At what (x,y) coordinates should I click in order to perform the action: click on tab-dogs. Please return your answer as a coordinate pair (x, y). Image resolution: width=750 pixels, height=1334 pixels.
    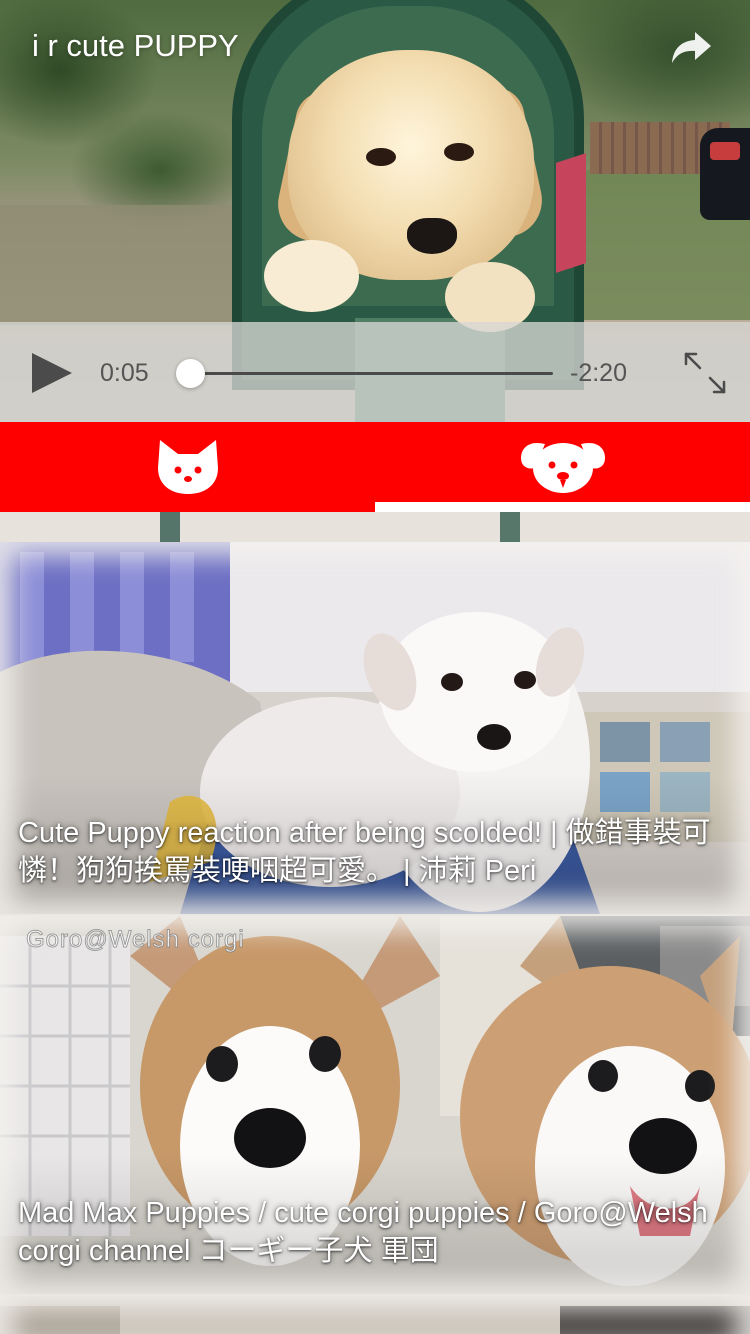
    Looking at the image, I should click on (562, 467).